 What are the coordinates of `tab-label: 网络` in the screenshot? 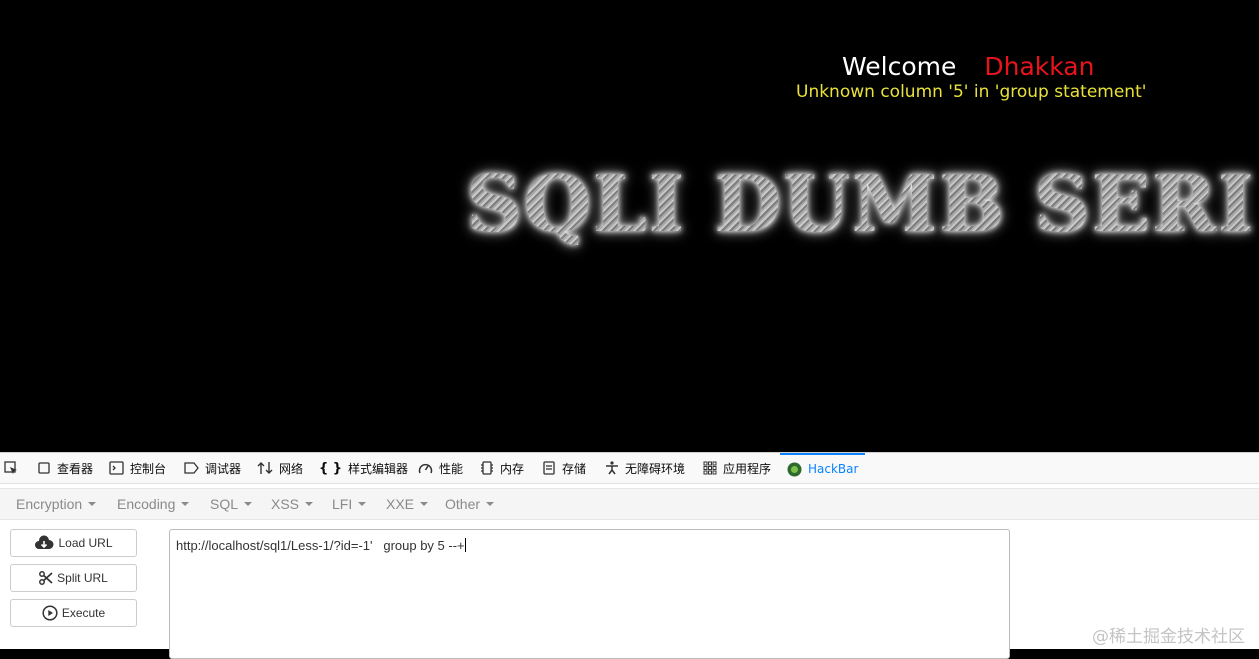 It's located at (291, 468).